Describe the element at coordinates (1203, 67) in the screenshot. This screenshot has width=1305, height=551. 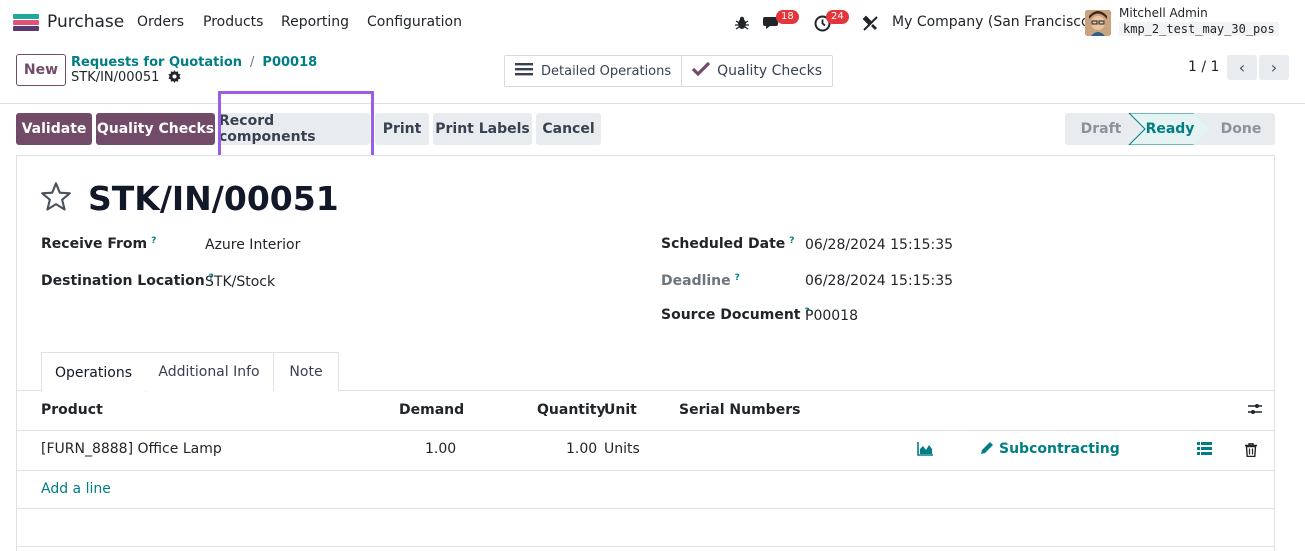
I see `pager-value: 1 / 1` at that location.